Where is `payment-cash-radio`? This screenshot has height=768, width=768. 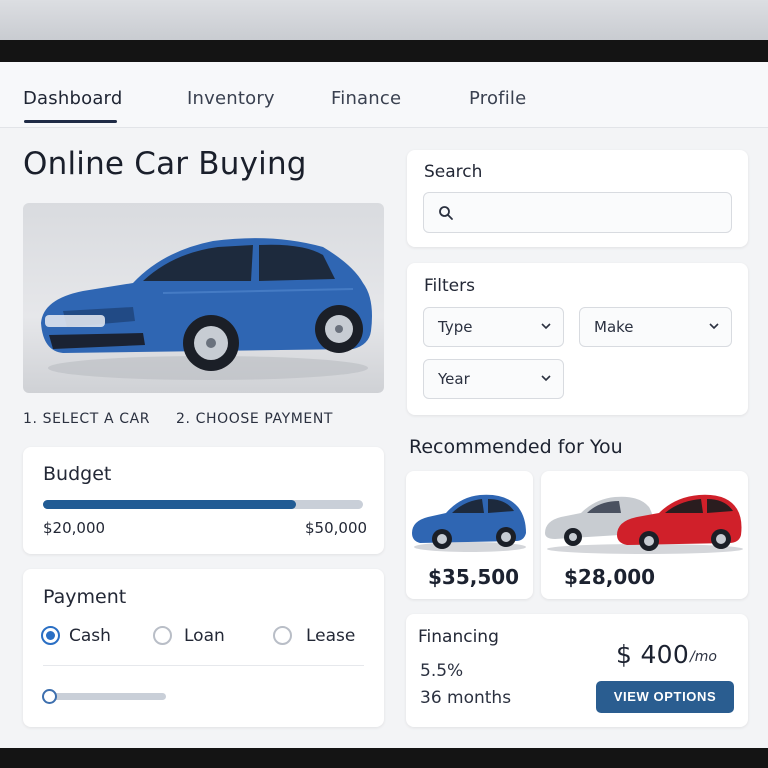 payment-cash-radio is located at coordinates (50, 635).